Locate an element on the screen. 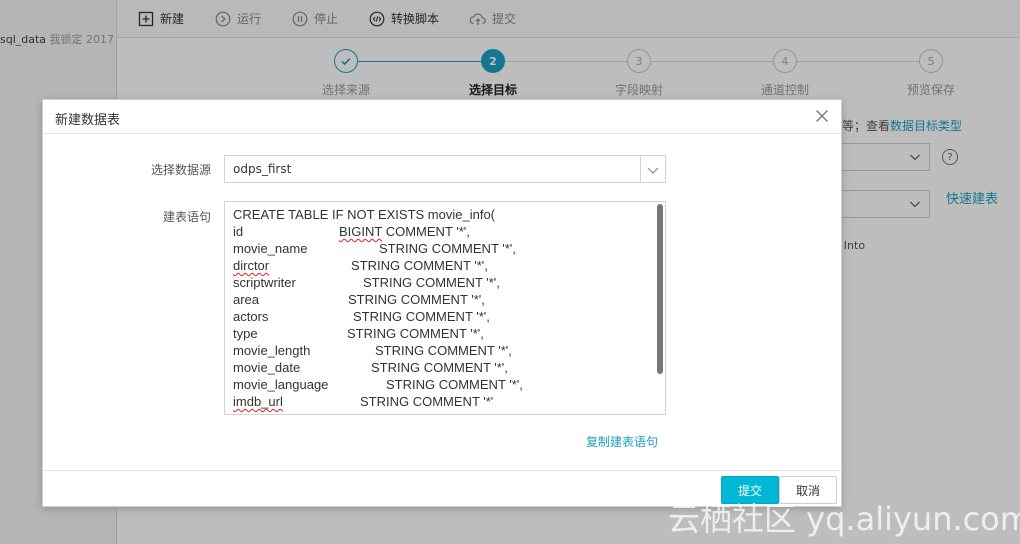  ddl-column-line: movie_language STRING COMMENT '*', is located at coordinates (443, 384).